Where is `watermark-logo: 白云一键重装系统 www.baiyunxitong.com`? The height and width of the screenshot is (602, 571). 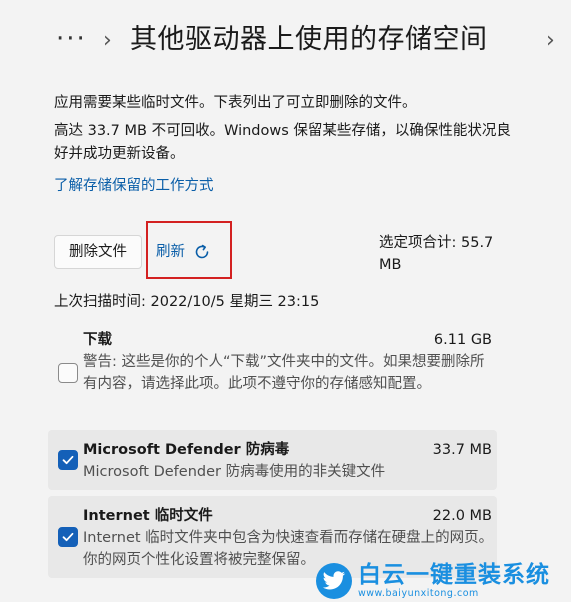
watermark-logo: 白云一键重装系统 www.baiyunxitong.com is located at coordinates (443, 581).